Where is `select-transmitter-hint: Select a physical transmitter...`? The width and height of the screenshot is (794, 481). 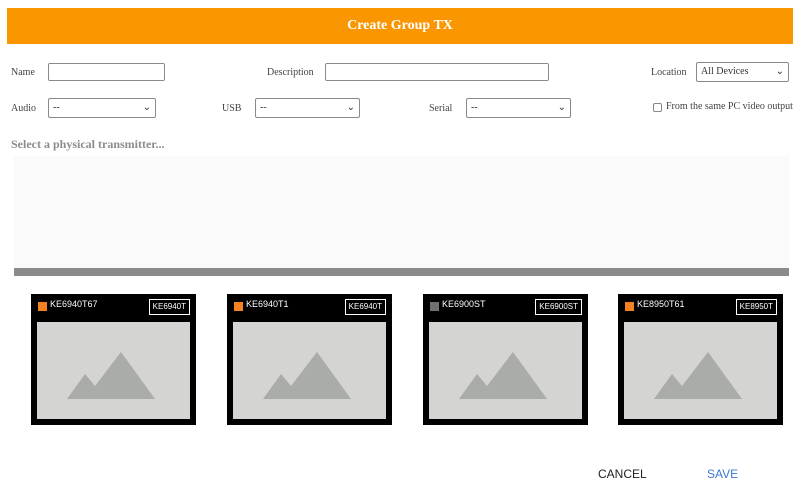 select-transmitter-hint: Select a physical transmitter... is located at coordinates (88, 144).